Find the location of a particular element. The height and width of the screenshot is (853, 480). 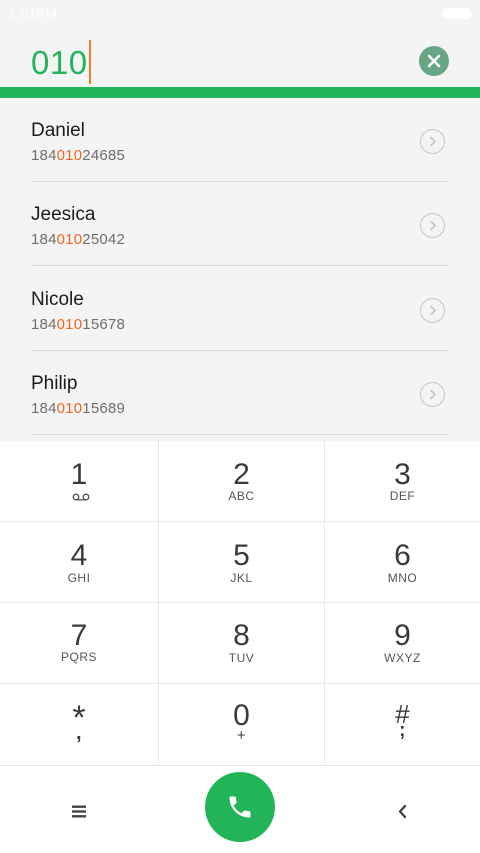

key-letters: JKL is located at coordinates (241, 578).